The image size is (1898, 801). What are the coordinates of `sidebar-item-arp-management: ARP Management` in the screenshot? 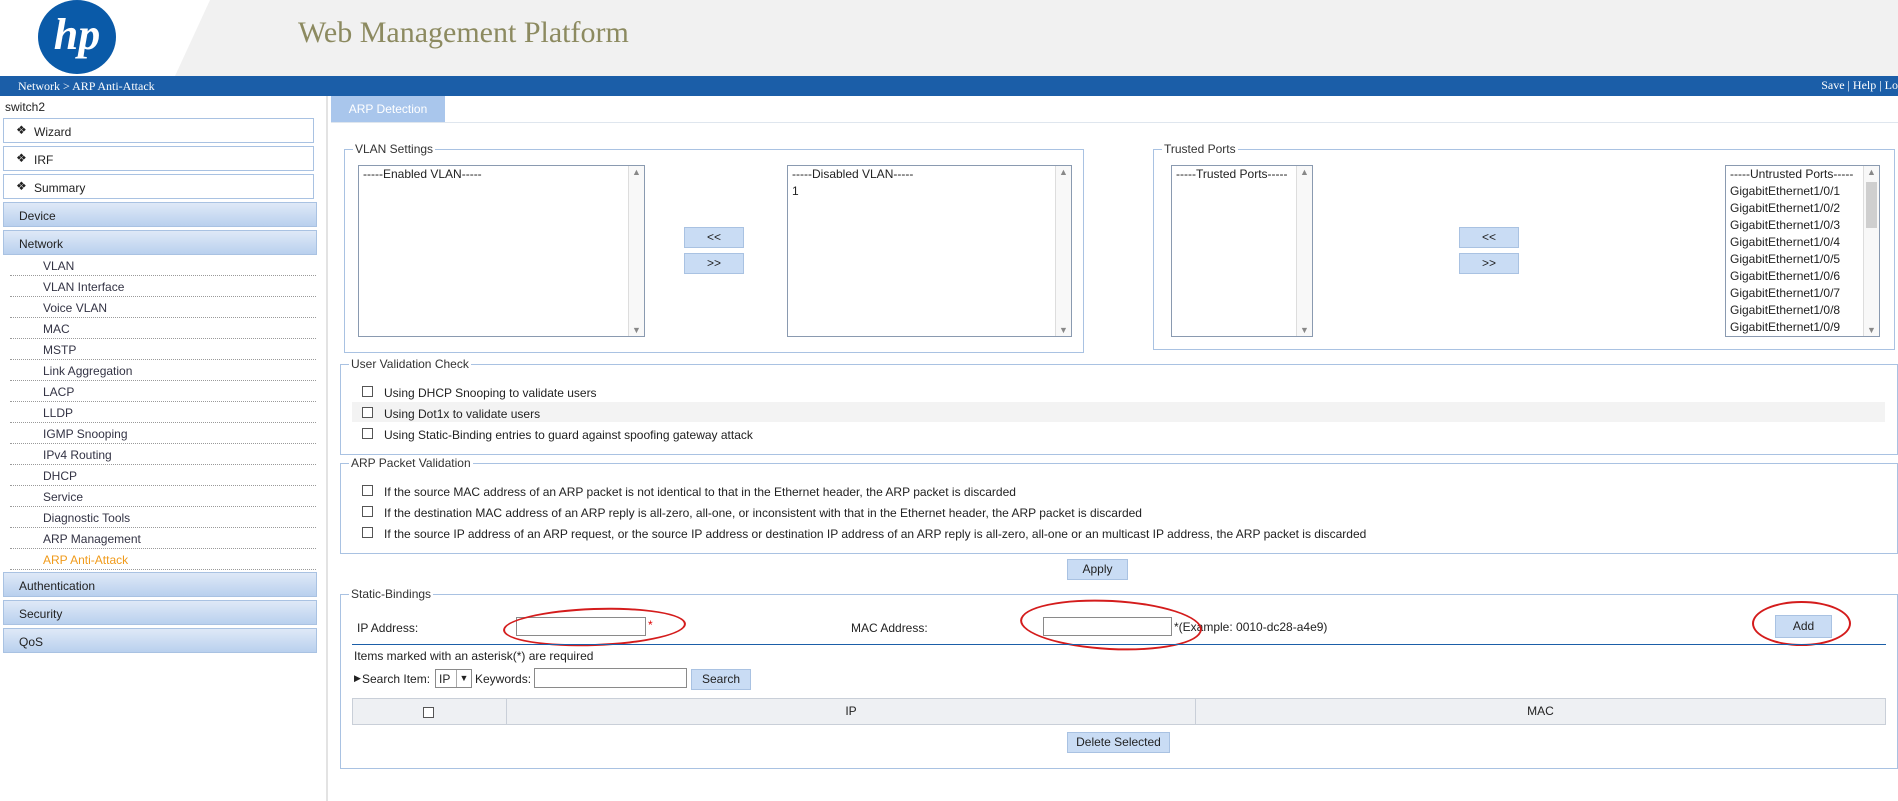 It's located at (163, 539).